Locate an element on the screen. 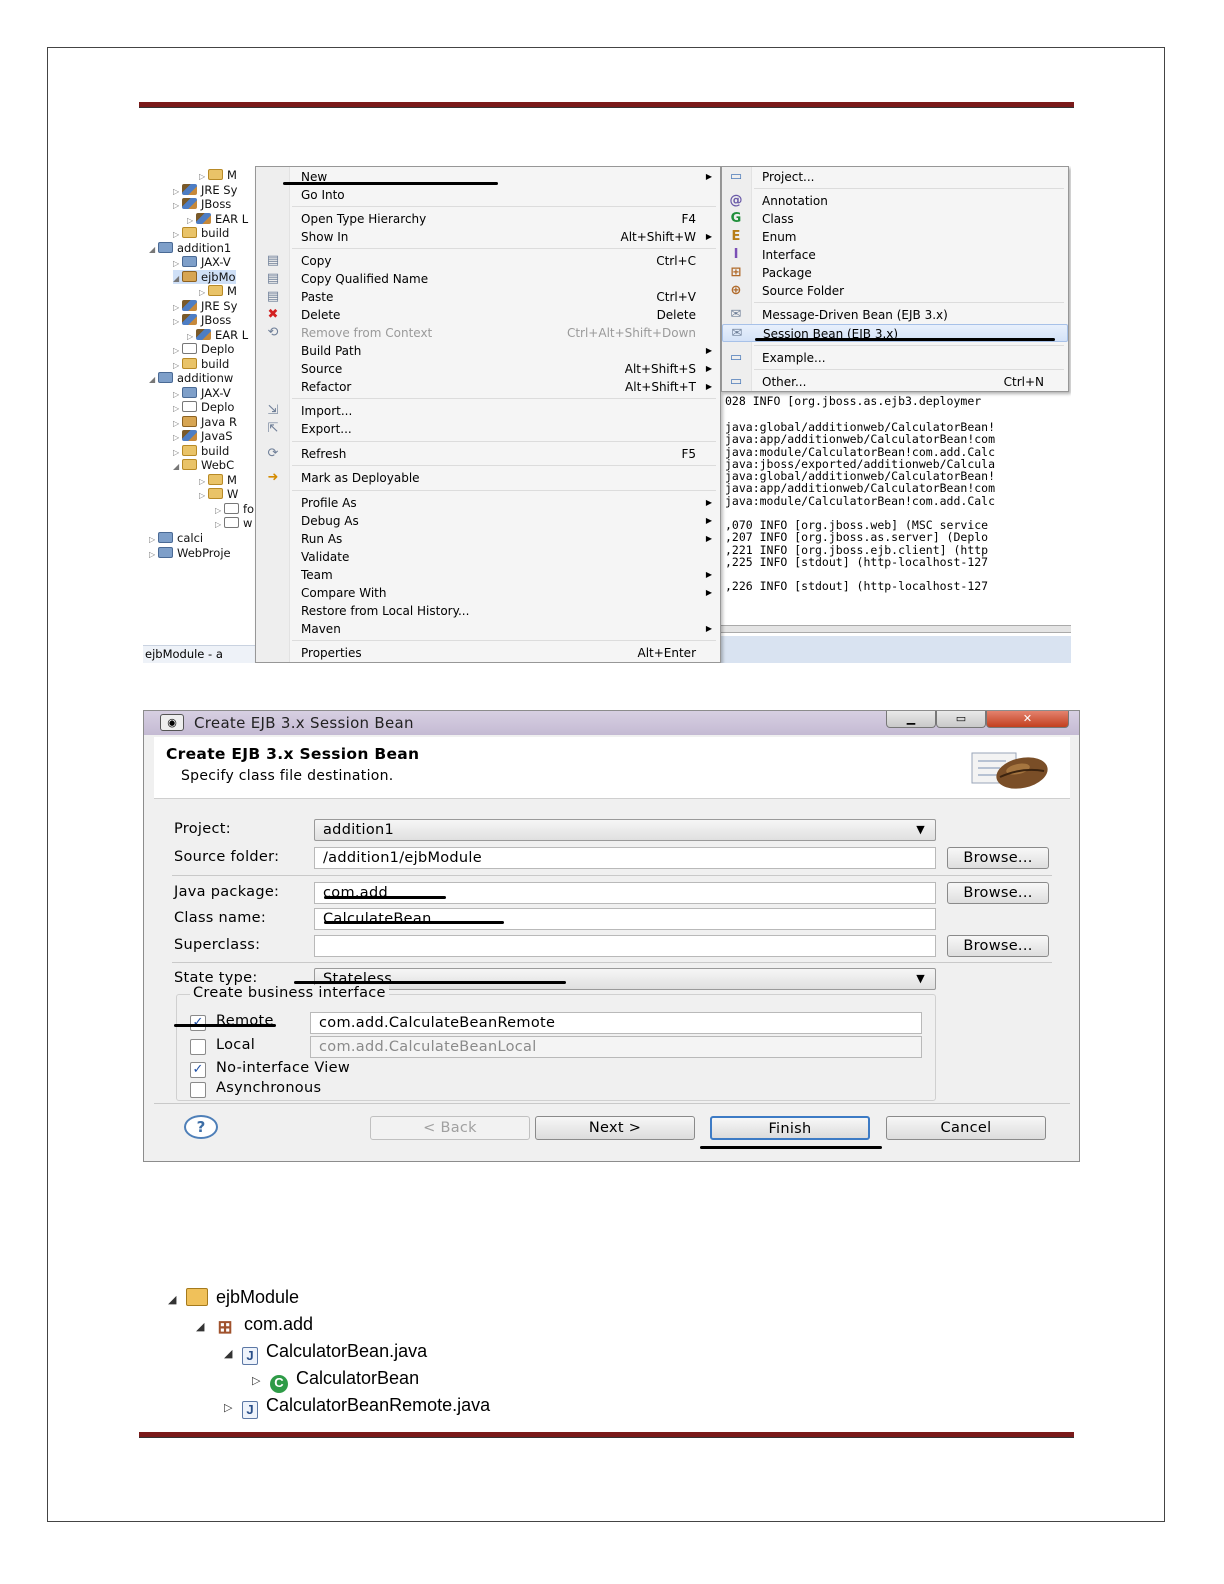 The height and width of the screenshot is (1584, 1224). remote-interface-input: com.add.CalculateBeanRemote is located at coordinates (616, 1023).